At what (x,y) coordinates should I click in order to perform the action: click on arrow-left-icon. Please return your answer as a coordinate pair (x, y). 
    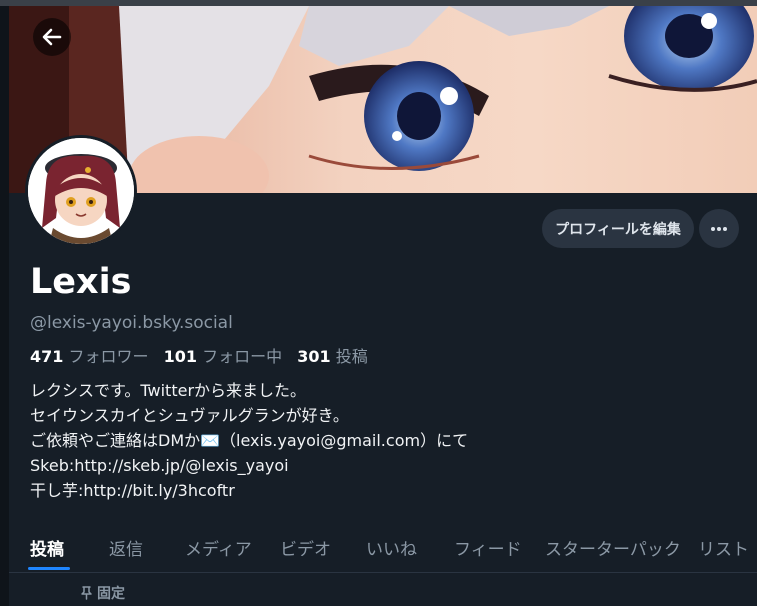
    Looking at the image, I should click on (52, 37).